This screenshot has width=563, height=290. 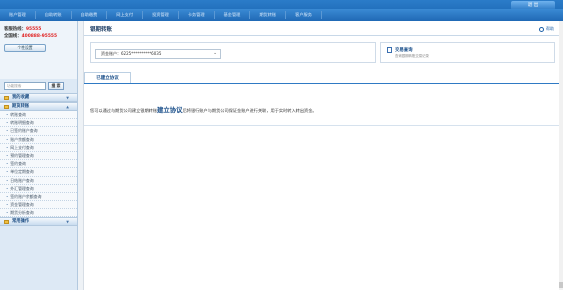 What do you see at coordinates (233, 52) in the screenshot?
I see `account-panel: 资金账户：6225**********6035 ⌄` at bounding box center [233, 52].